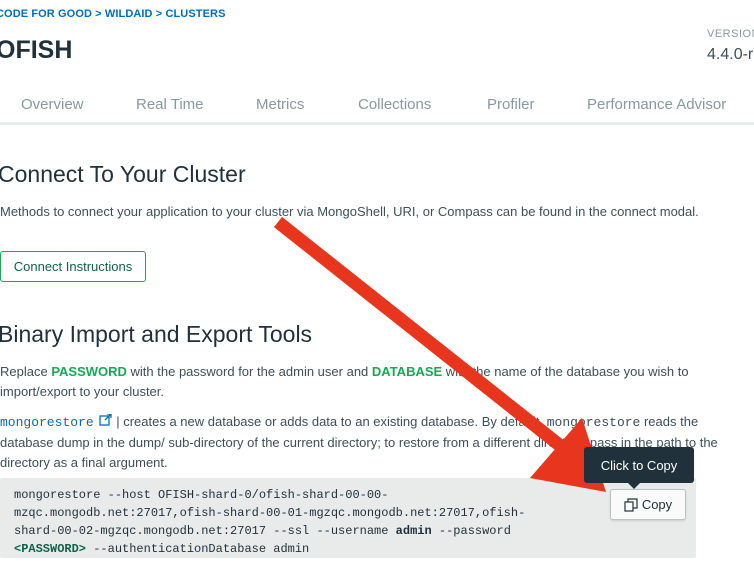  Describe the element at coordinates (170, 104) in the screenshot. I see `tab-real-time: Real Time` at that location.